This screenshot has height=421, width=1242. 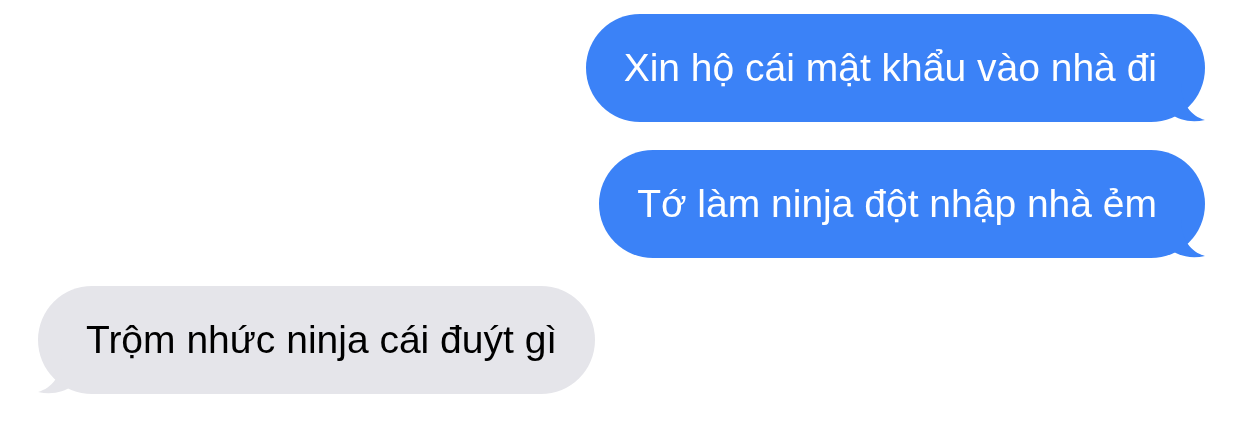 What do you see at coordinates (895, 68) in the screenshot?
I see `message-bubble: Xin hộ cái mật khẩu vào nhà đi` at bounding box center [895, 68].